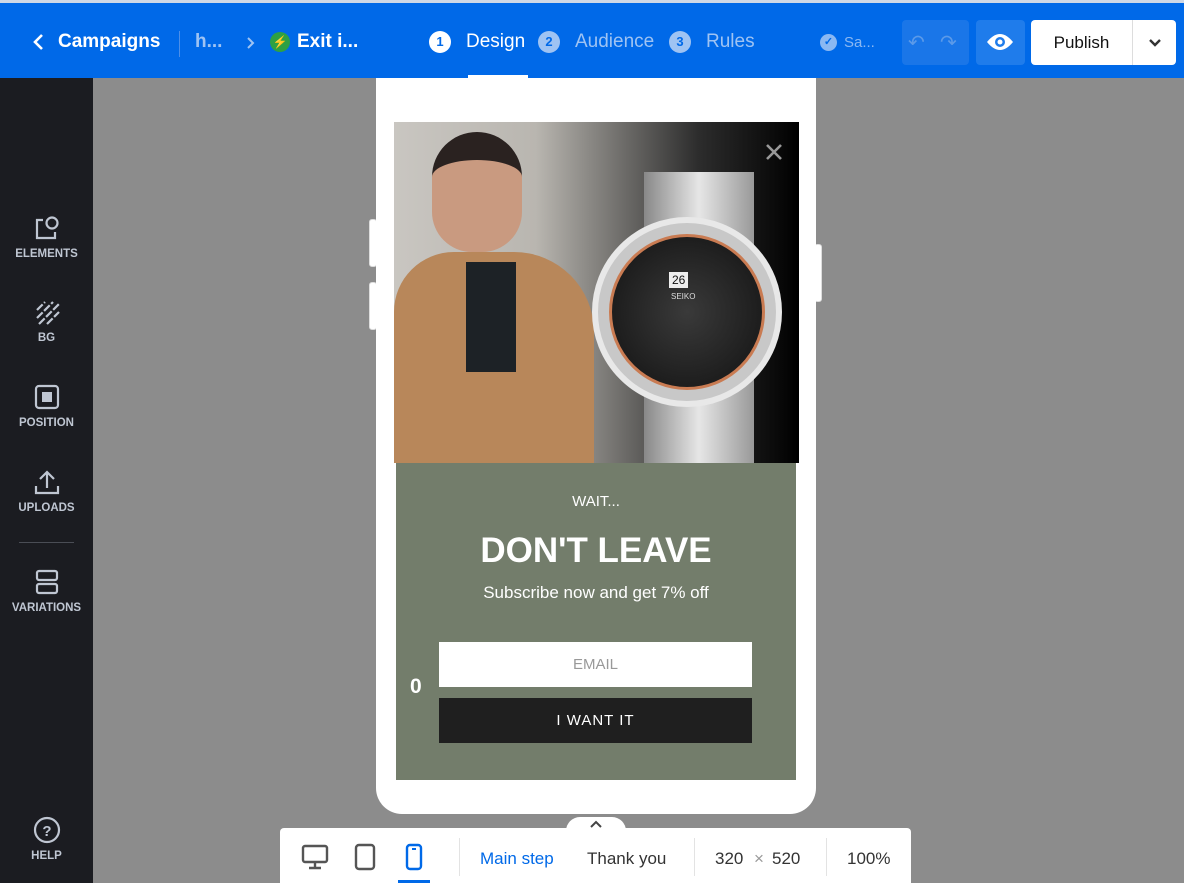  What do you see at coordinates (683, 296) in the screenshot?
I see `watch-brand: SEIKO` at bounding box center [683, 296].